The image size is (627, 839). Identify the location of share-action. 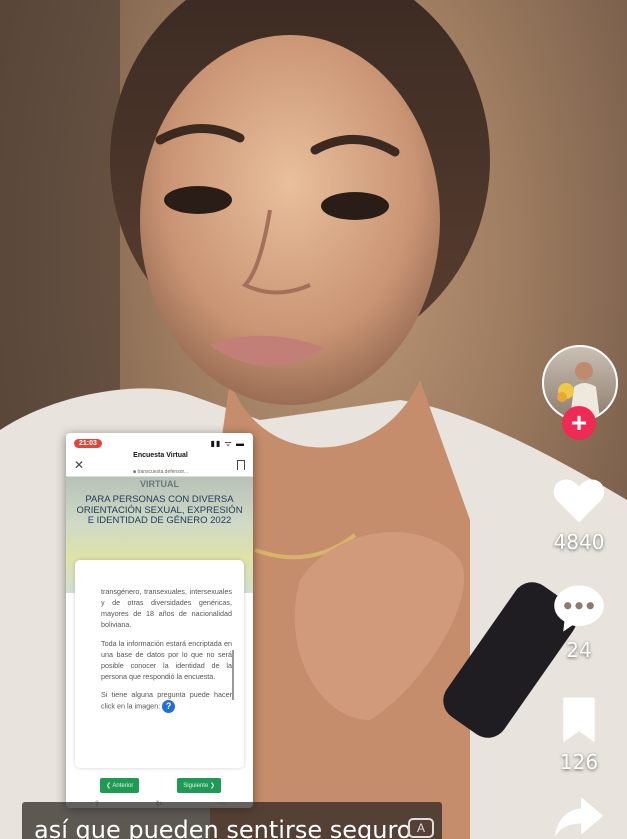
(579, 817).